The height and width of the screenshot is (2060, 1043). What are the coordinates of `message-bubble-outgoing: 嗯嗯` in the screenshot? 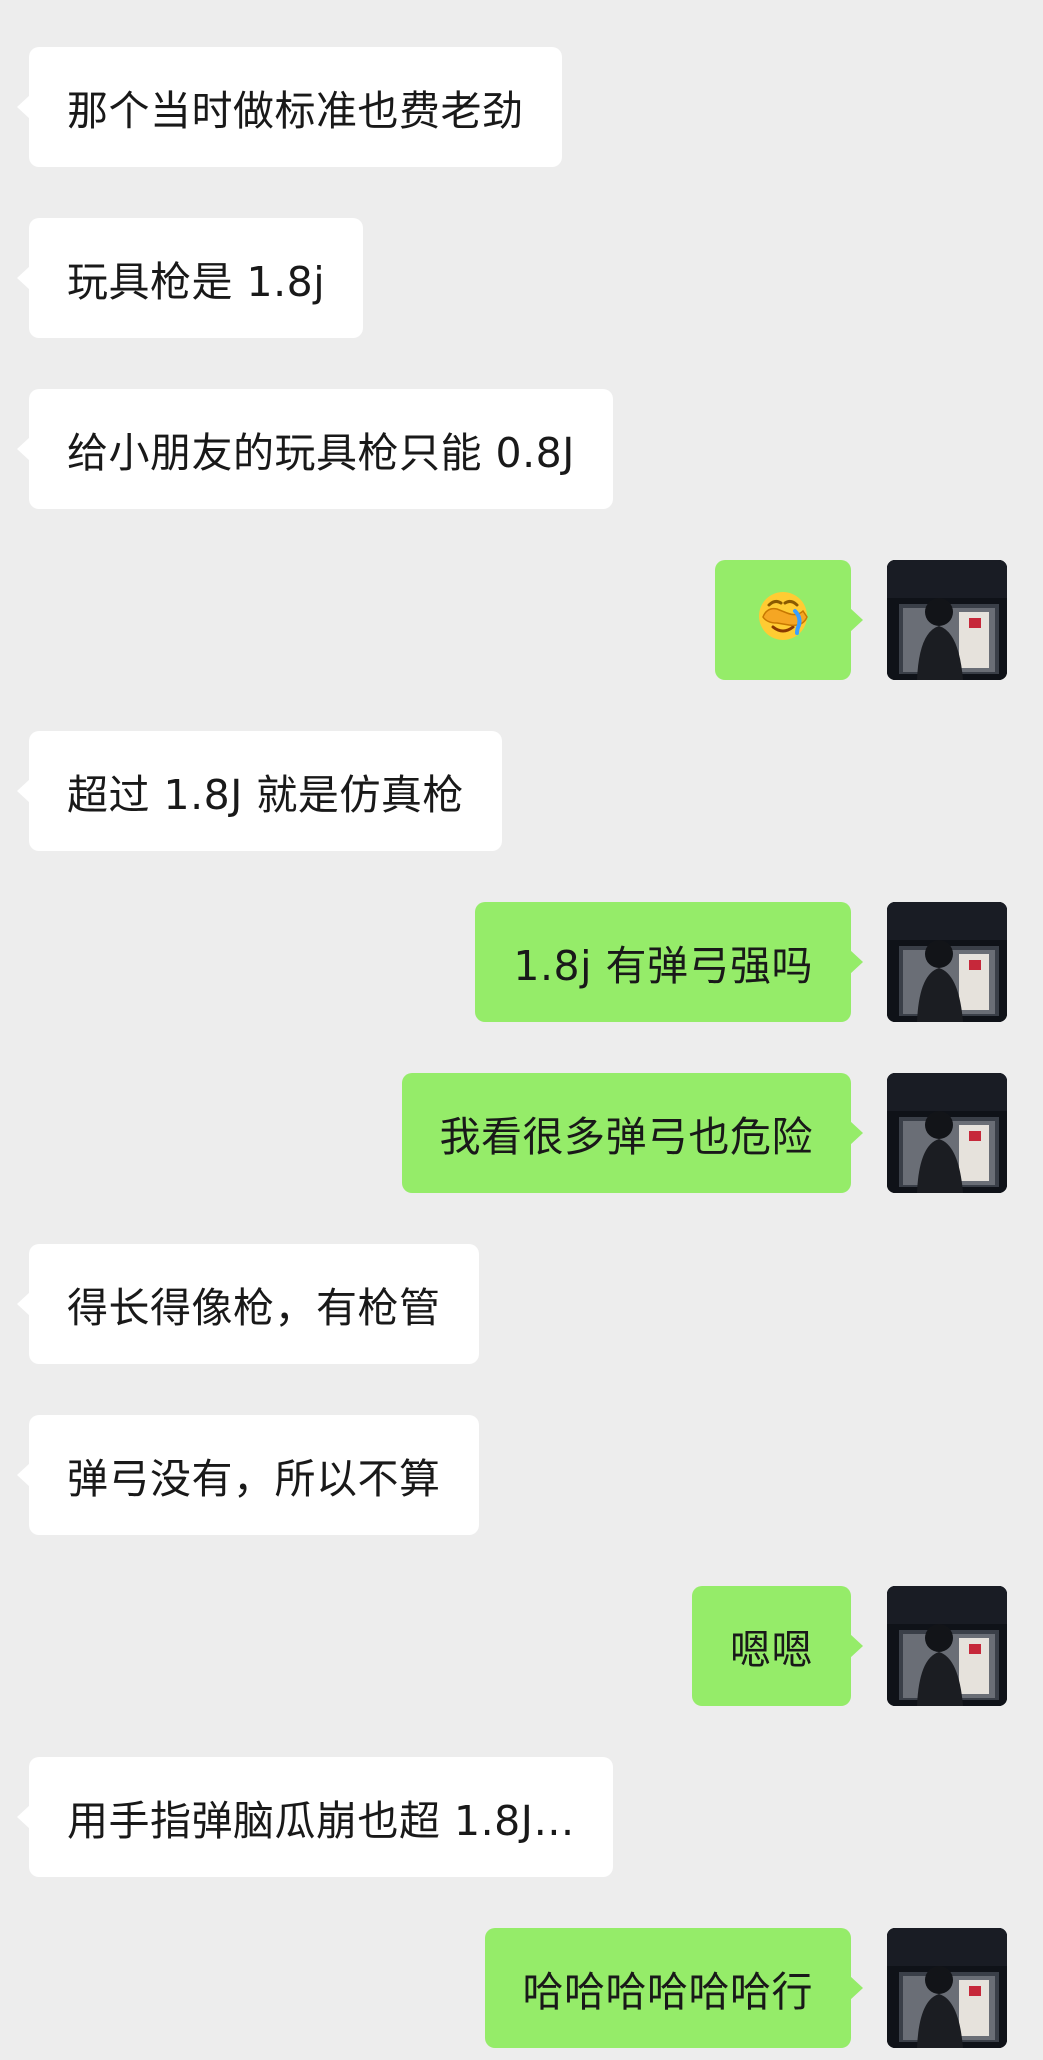 It's located at (777, 1646).